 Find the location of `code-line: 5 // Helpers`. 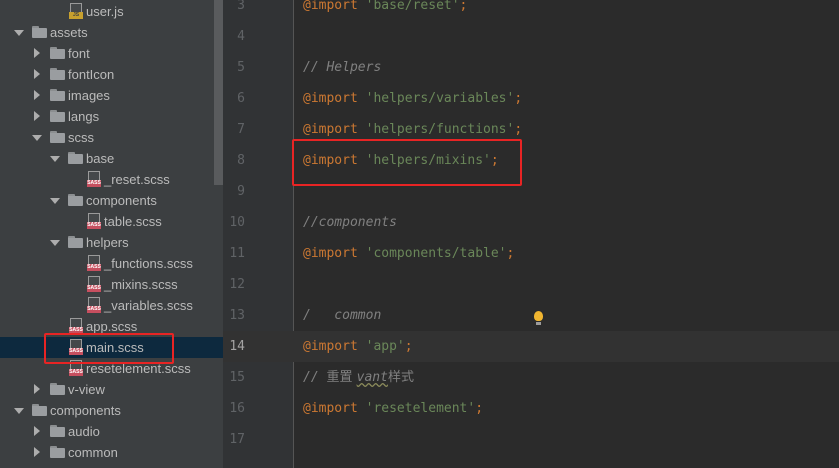

code-line: 5 // Helpers is located at coordinates (531, 67).